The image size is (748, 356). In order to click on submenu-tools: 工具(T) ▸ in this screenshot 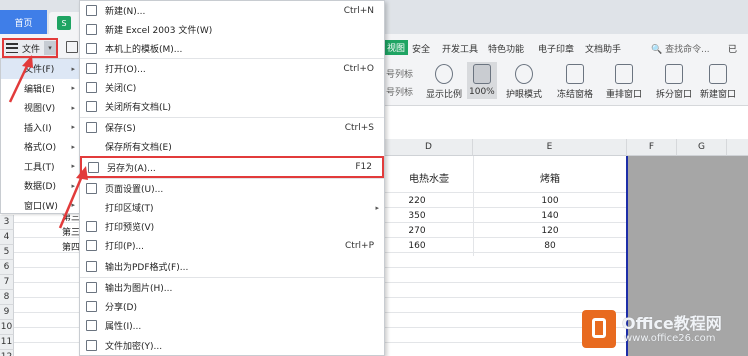, I will do `click(41, 167)`.